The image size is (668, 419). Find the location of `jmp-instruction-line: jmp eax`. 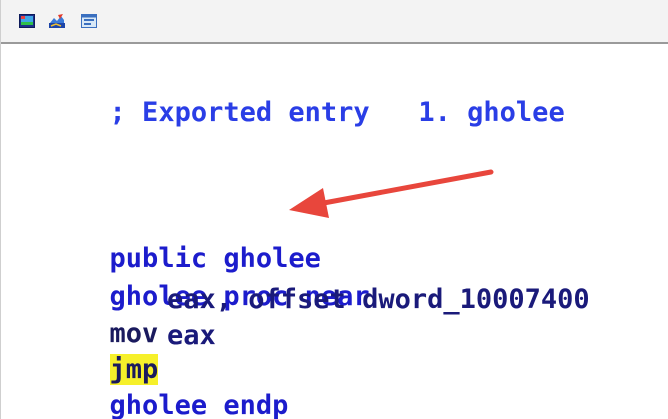

jmp-instruction-line: jmp eax is located at coordinates (114, 352).